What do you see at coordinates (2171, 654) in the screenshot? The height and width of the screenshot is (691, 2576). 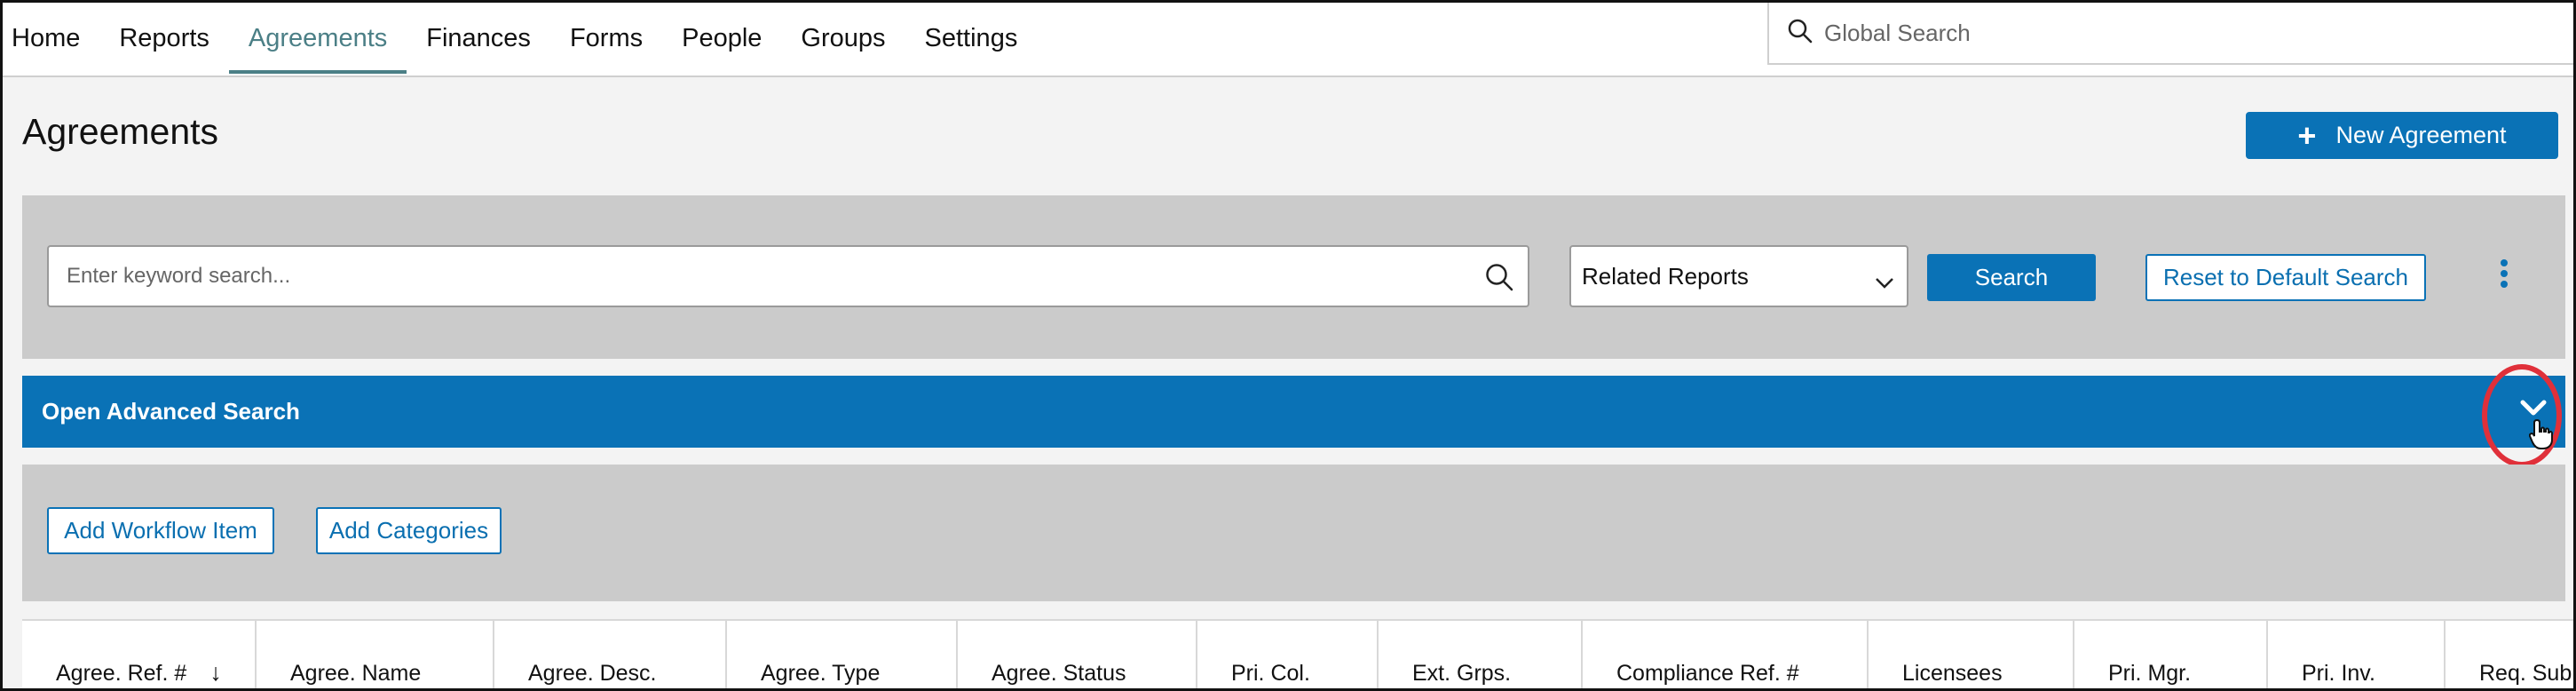 I see `column-header-pri-mgr: Pri. Mgr.` at bounding box center [2171, 654].